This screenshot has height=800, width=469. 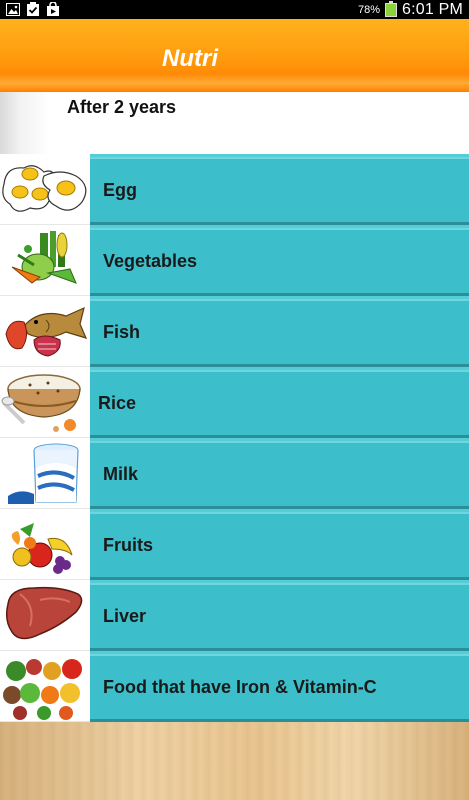 What do you see at coordinates (45, 260) in the screenshot?
I see `vegetables-icon` at bounding box center [45, 260].